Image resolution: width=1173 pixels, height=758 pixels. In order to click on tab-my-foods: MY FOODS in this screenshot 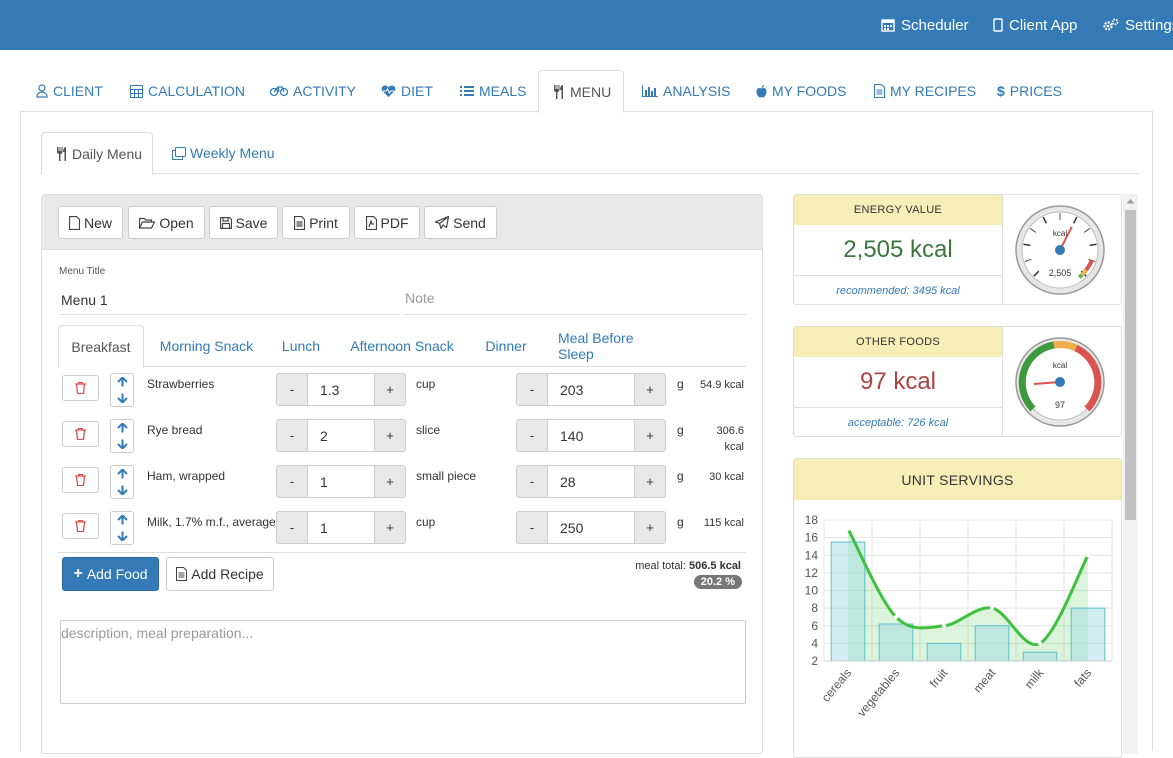, I will do `click(801, 91)`.